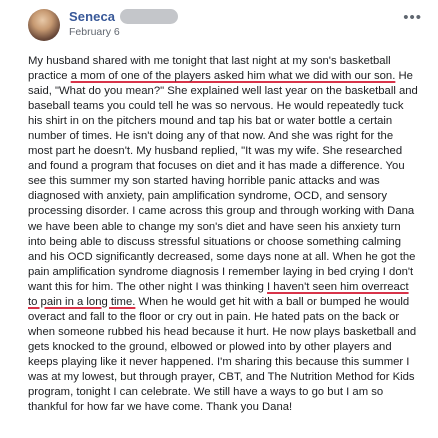 This screenshot has height=438, width=438. I want to click on redacted-name-bar, so click(149, 16).